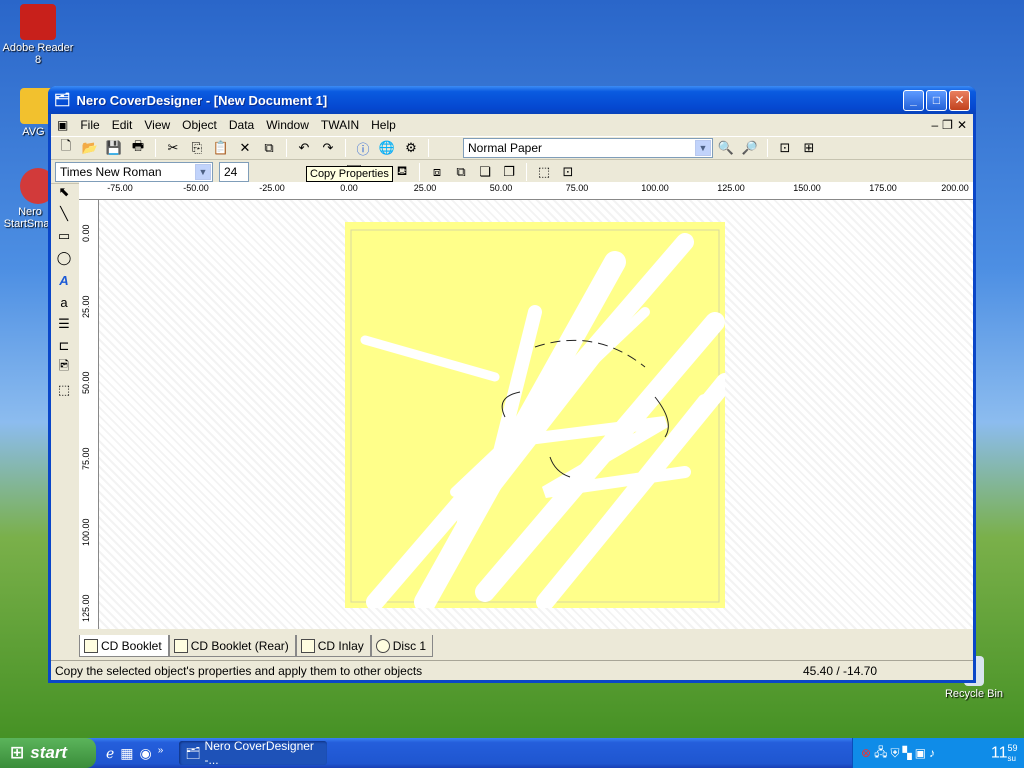 The image size is (1024, 768). I want to click on undo-icon: ↶, so click(304, 148).